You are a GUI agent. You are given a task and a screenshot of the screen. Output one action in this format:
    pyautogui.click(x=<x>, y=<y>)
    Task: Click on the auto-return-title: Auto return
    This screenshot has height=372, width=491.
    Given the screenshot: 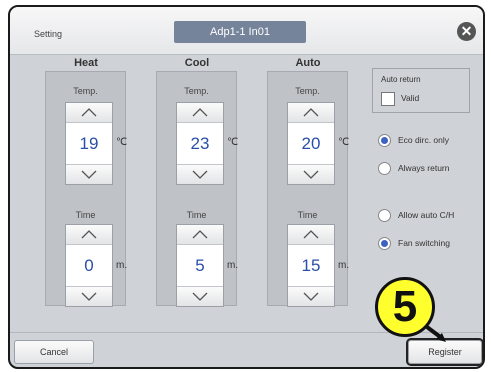 What is the action you would take?
    pyautogui.click(x=401, y=79)
    